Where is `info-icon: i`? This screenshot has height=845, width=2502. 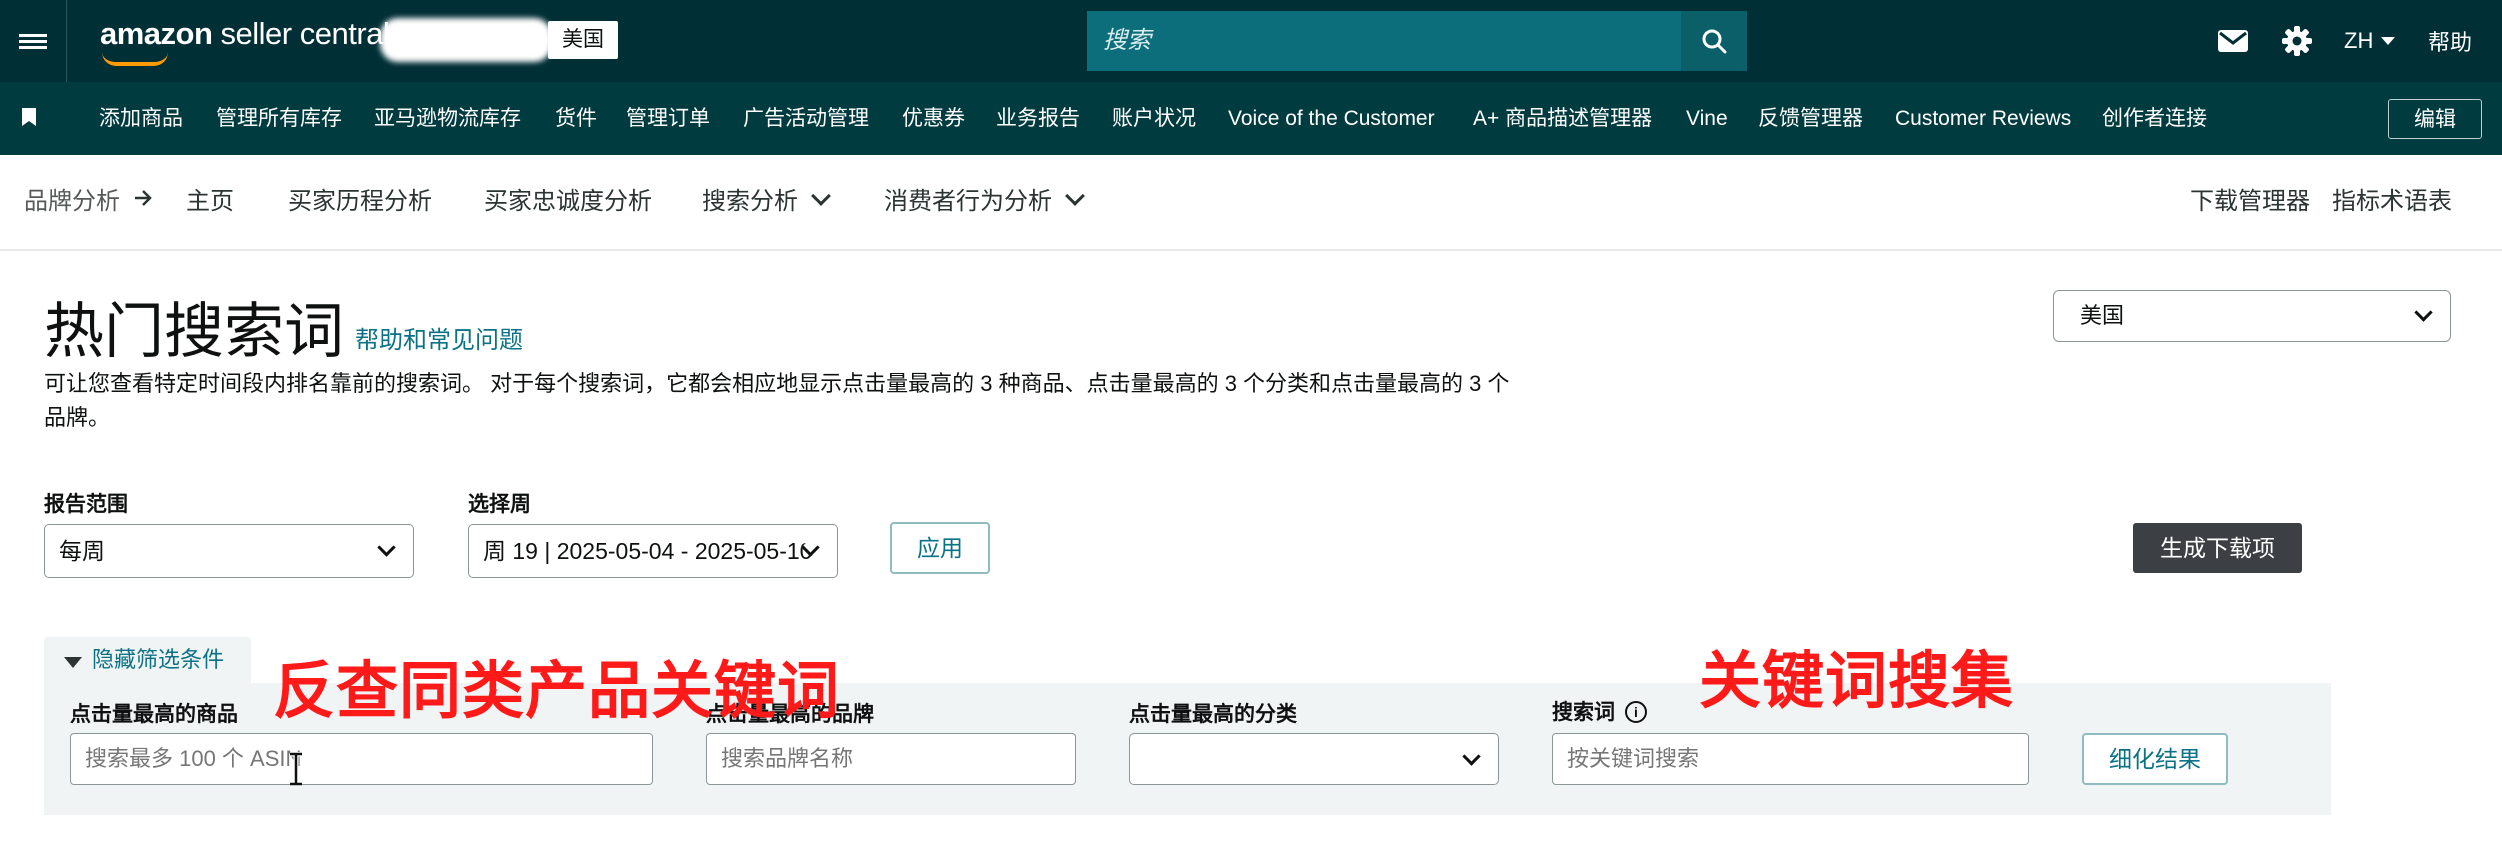 info-icon: i is located at coordinates (1636, 712).